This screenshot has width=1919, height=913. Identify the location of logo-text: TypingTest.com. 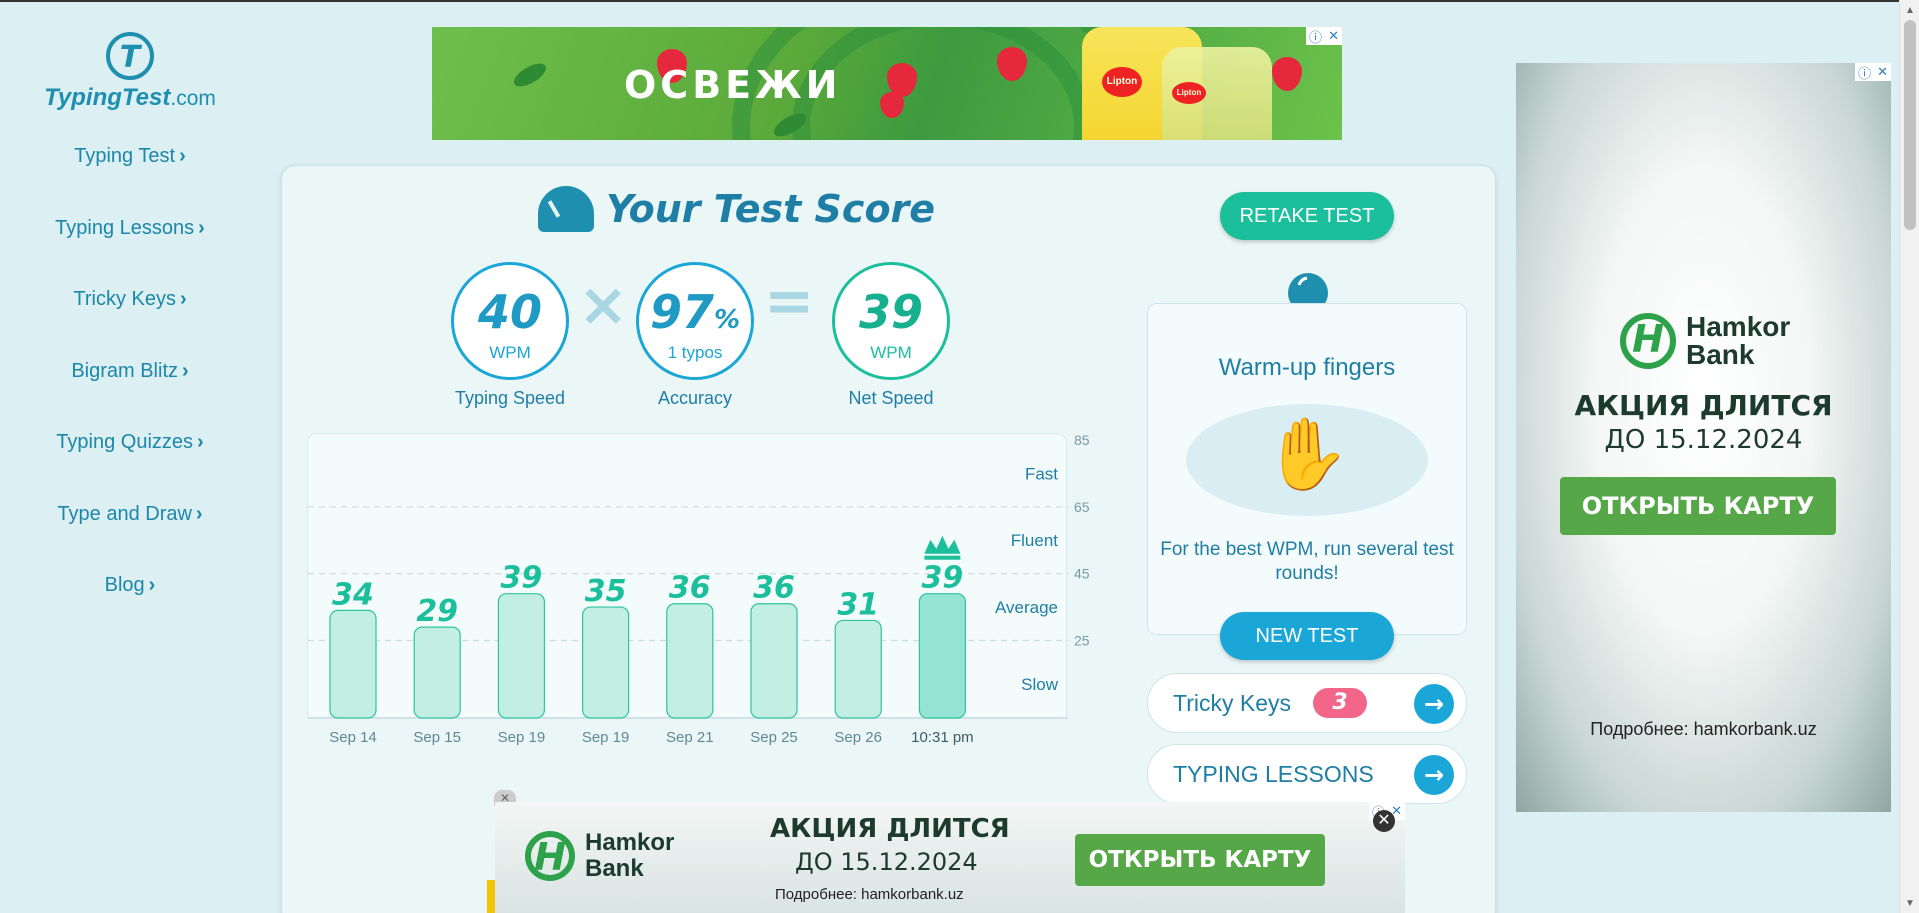
(130, 97).